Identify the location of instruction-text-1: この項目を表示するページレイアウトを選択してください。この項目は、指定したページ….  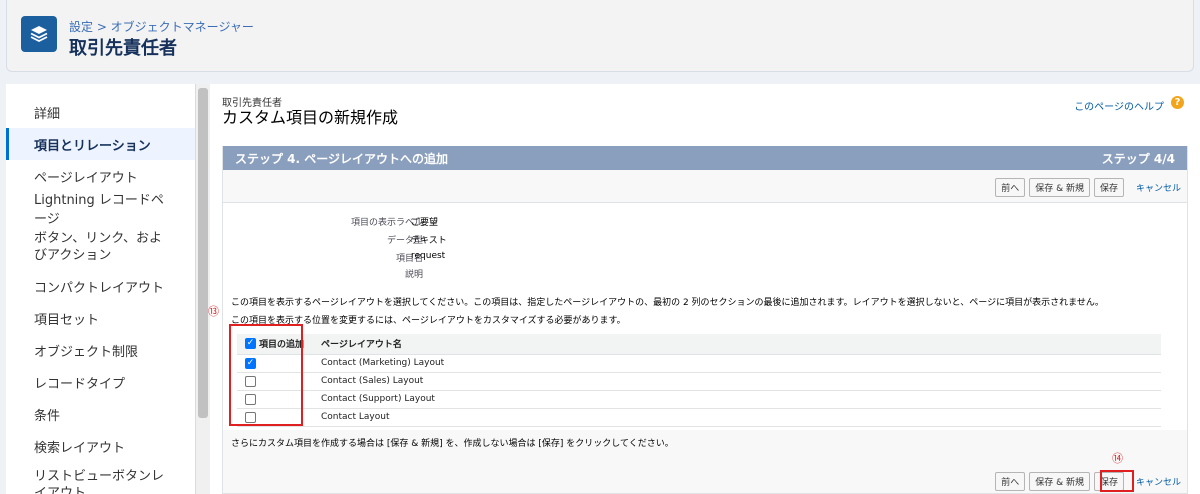
(667, 303).